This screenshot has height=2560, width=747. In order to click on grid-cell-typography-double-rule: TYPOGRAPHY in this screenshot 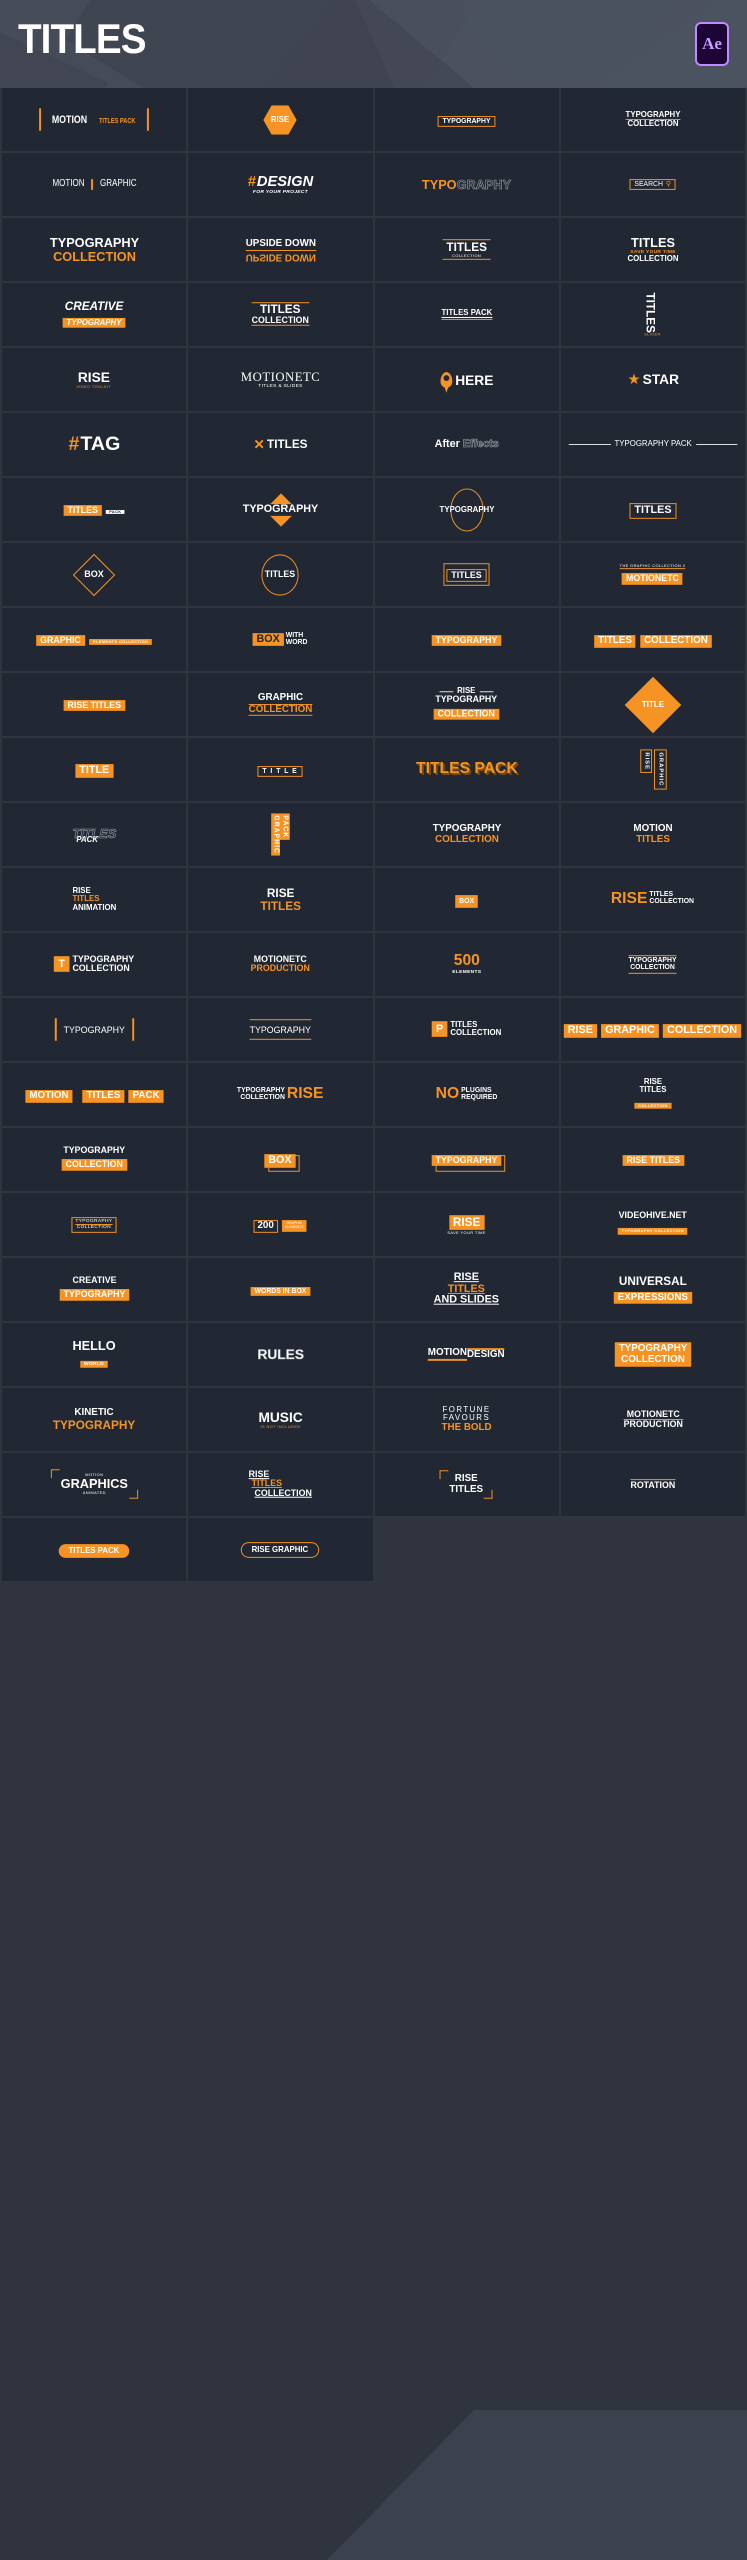, I will do `click(280, 1029)`.